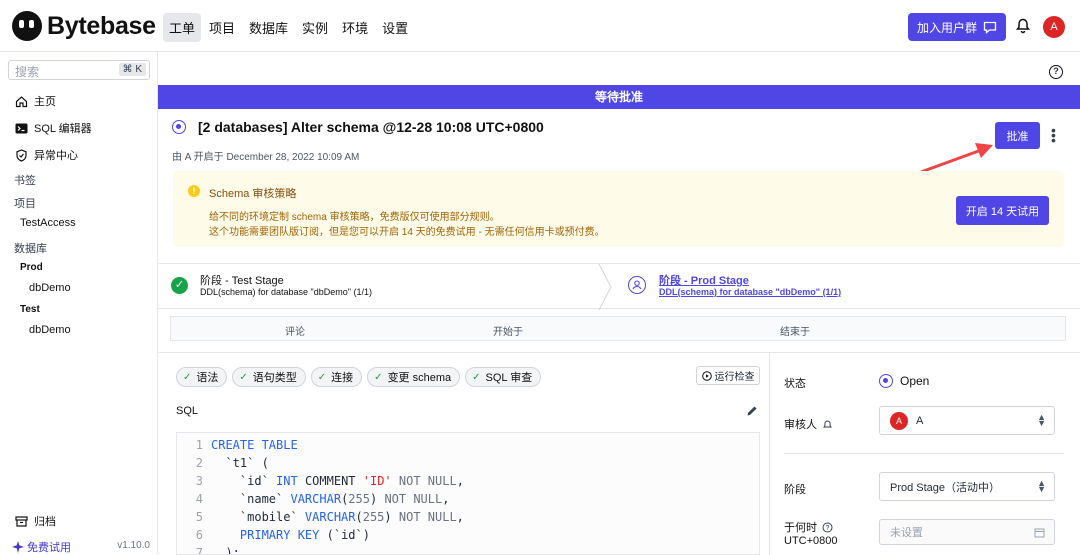  Describe the element at coordinates (274, 378) in the screenshot. I see `check-chip-label: 语句类型` at that location.